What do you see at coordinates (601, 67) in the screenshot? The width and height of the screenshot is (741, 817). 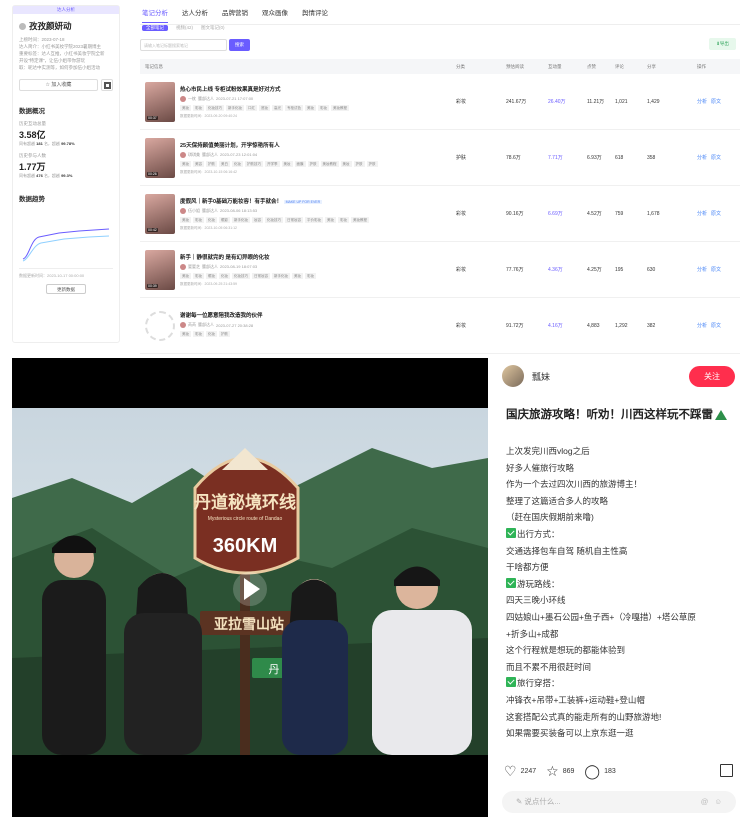 I see `col-likes: 点赞` at bounding box center [601, 67].